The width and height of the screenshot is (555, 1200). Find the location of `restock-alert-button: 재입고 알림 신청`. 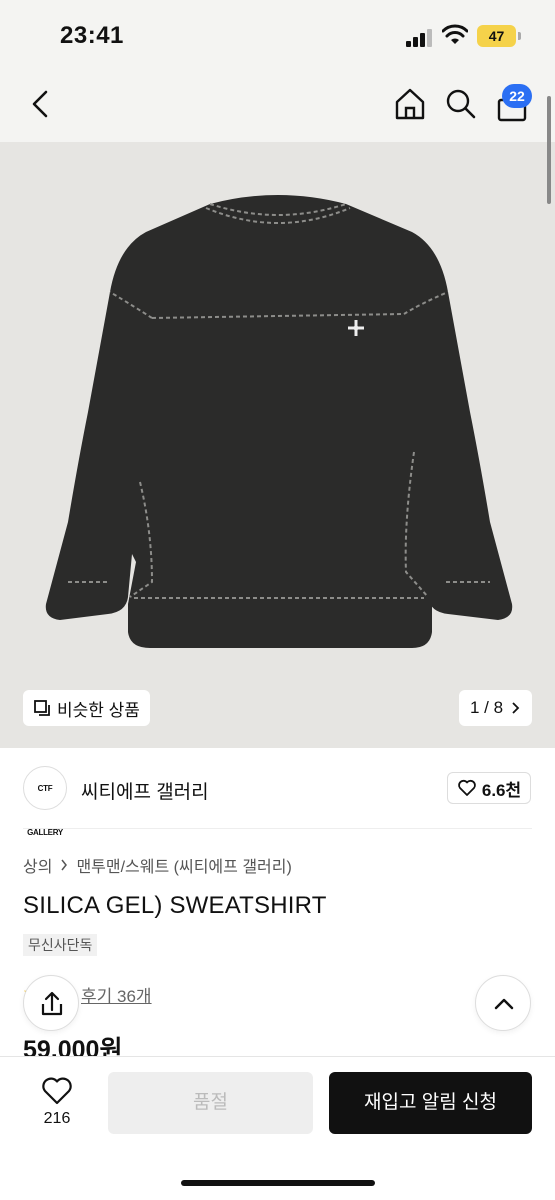

restock-alert-button: 재입고 알림 신청 is located at coordinates (430, 1103).